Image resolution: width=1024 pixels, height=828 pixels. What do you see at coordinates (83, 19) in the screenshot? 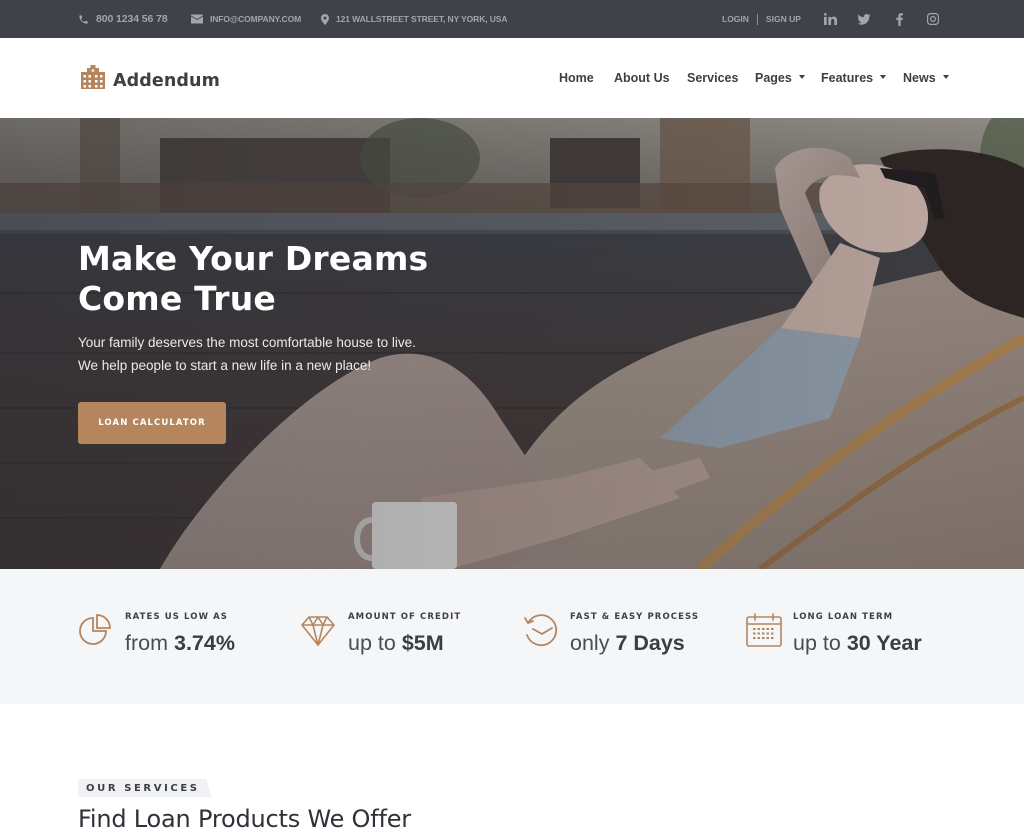
I see `phone-icon` at bounding box center [83, 19].